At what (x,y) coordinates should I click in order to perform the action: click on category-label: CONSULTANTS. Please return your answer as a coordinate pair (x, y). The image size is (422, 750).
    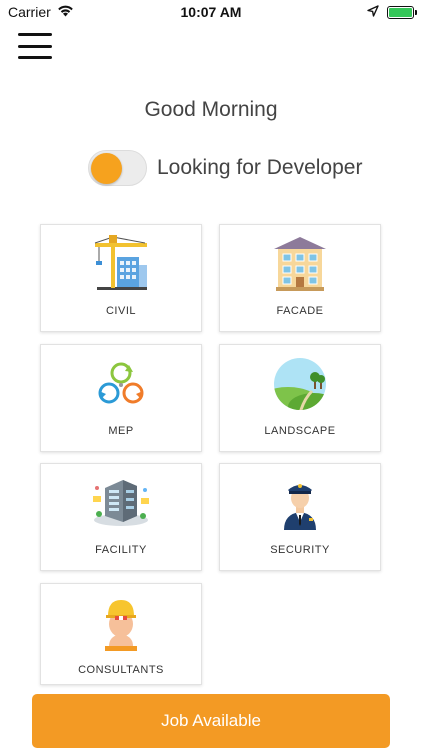
    Looking at the image, I should click on (121, 670).